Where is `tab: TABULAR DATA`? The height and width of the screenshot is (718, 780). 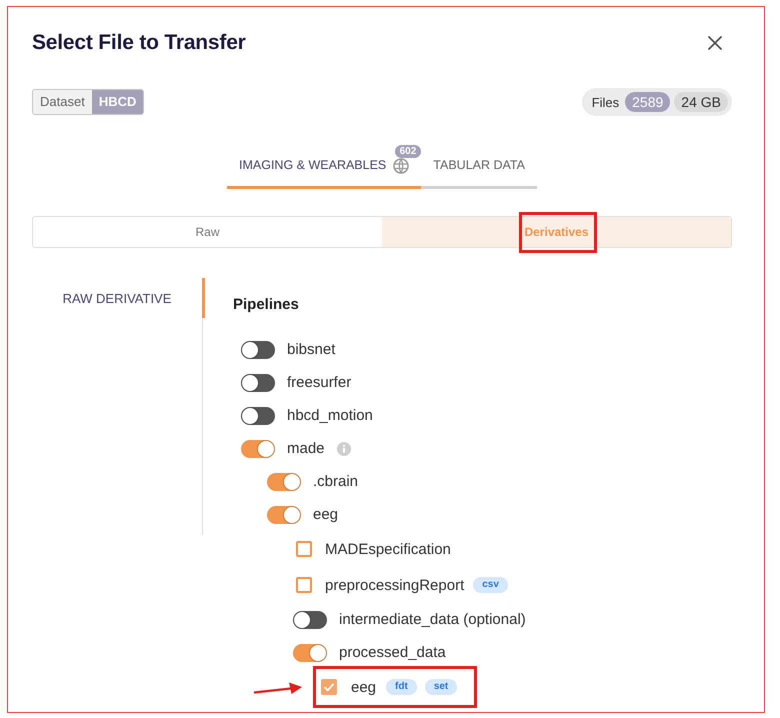 tab: TABULAR DATA is located at coordinates (479, 165).